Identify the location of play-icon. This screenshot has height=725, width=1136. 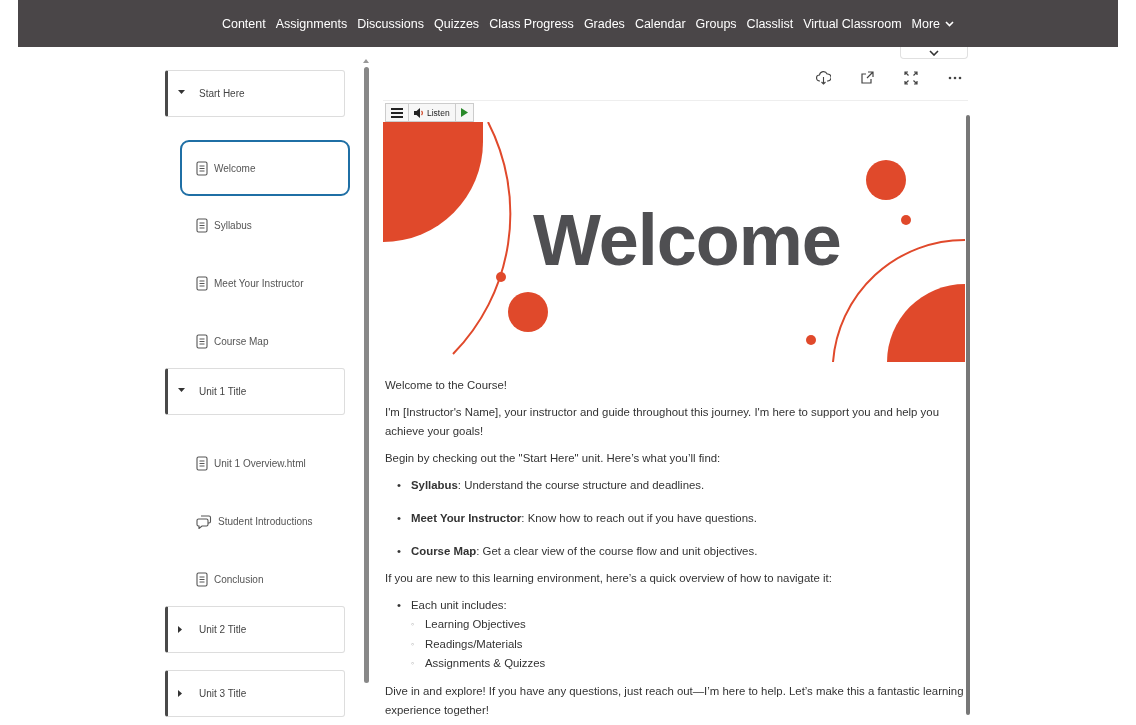
(464, 112).